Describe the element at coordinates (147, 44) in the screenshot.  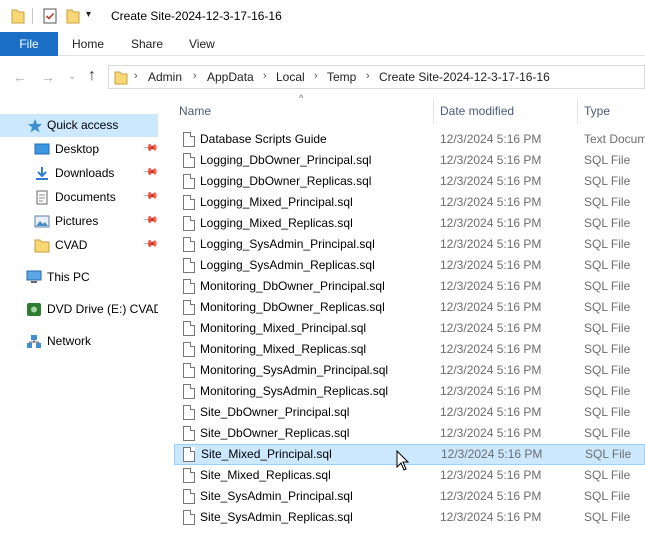
I see `tab-share: Share` at that location.